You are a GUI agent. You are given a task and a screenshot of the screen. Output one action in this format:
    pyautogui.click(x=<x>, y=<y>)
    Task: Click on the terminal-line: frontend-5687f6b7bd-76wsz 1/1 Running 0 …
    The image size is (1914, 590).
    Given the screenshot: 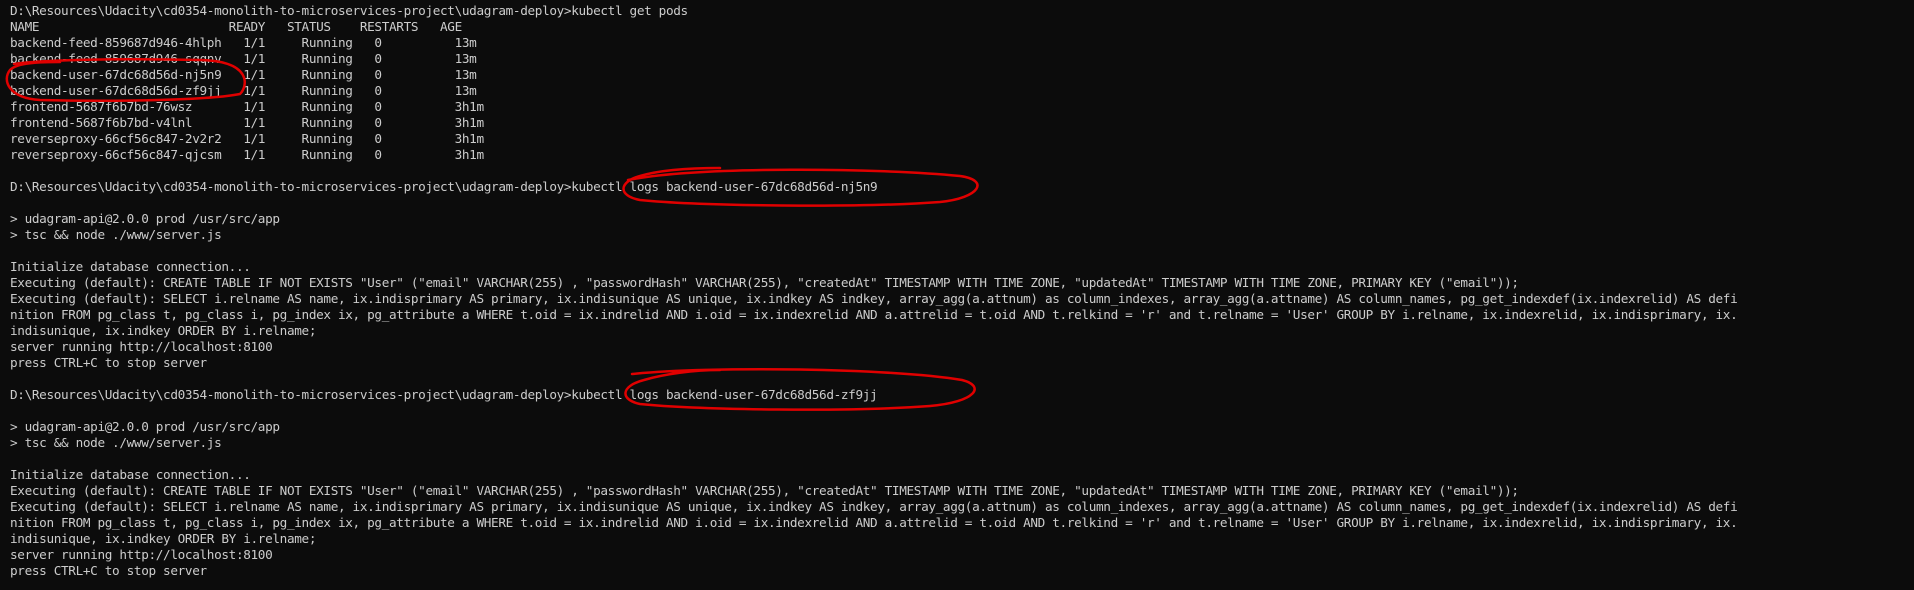 What is the action you would take?
    pyautogui.click(x=247, y=106)
    